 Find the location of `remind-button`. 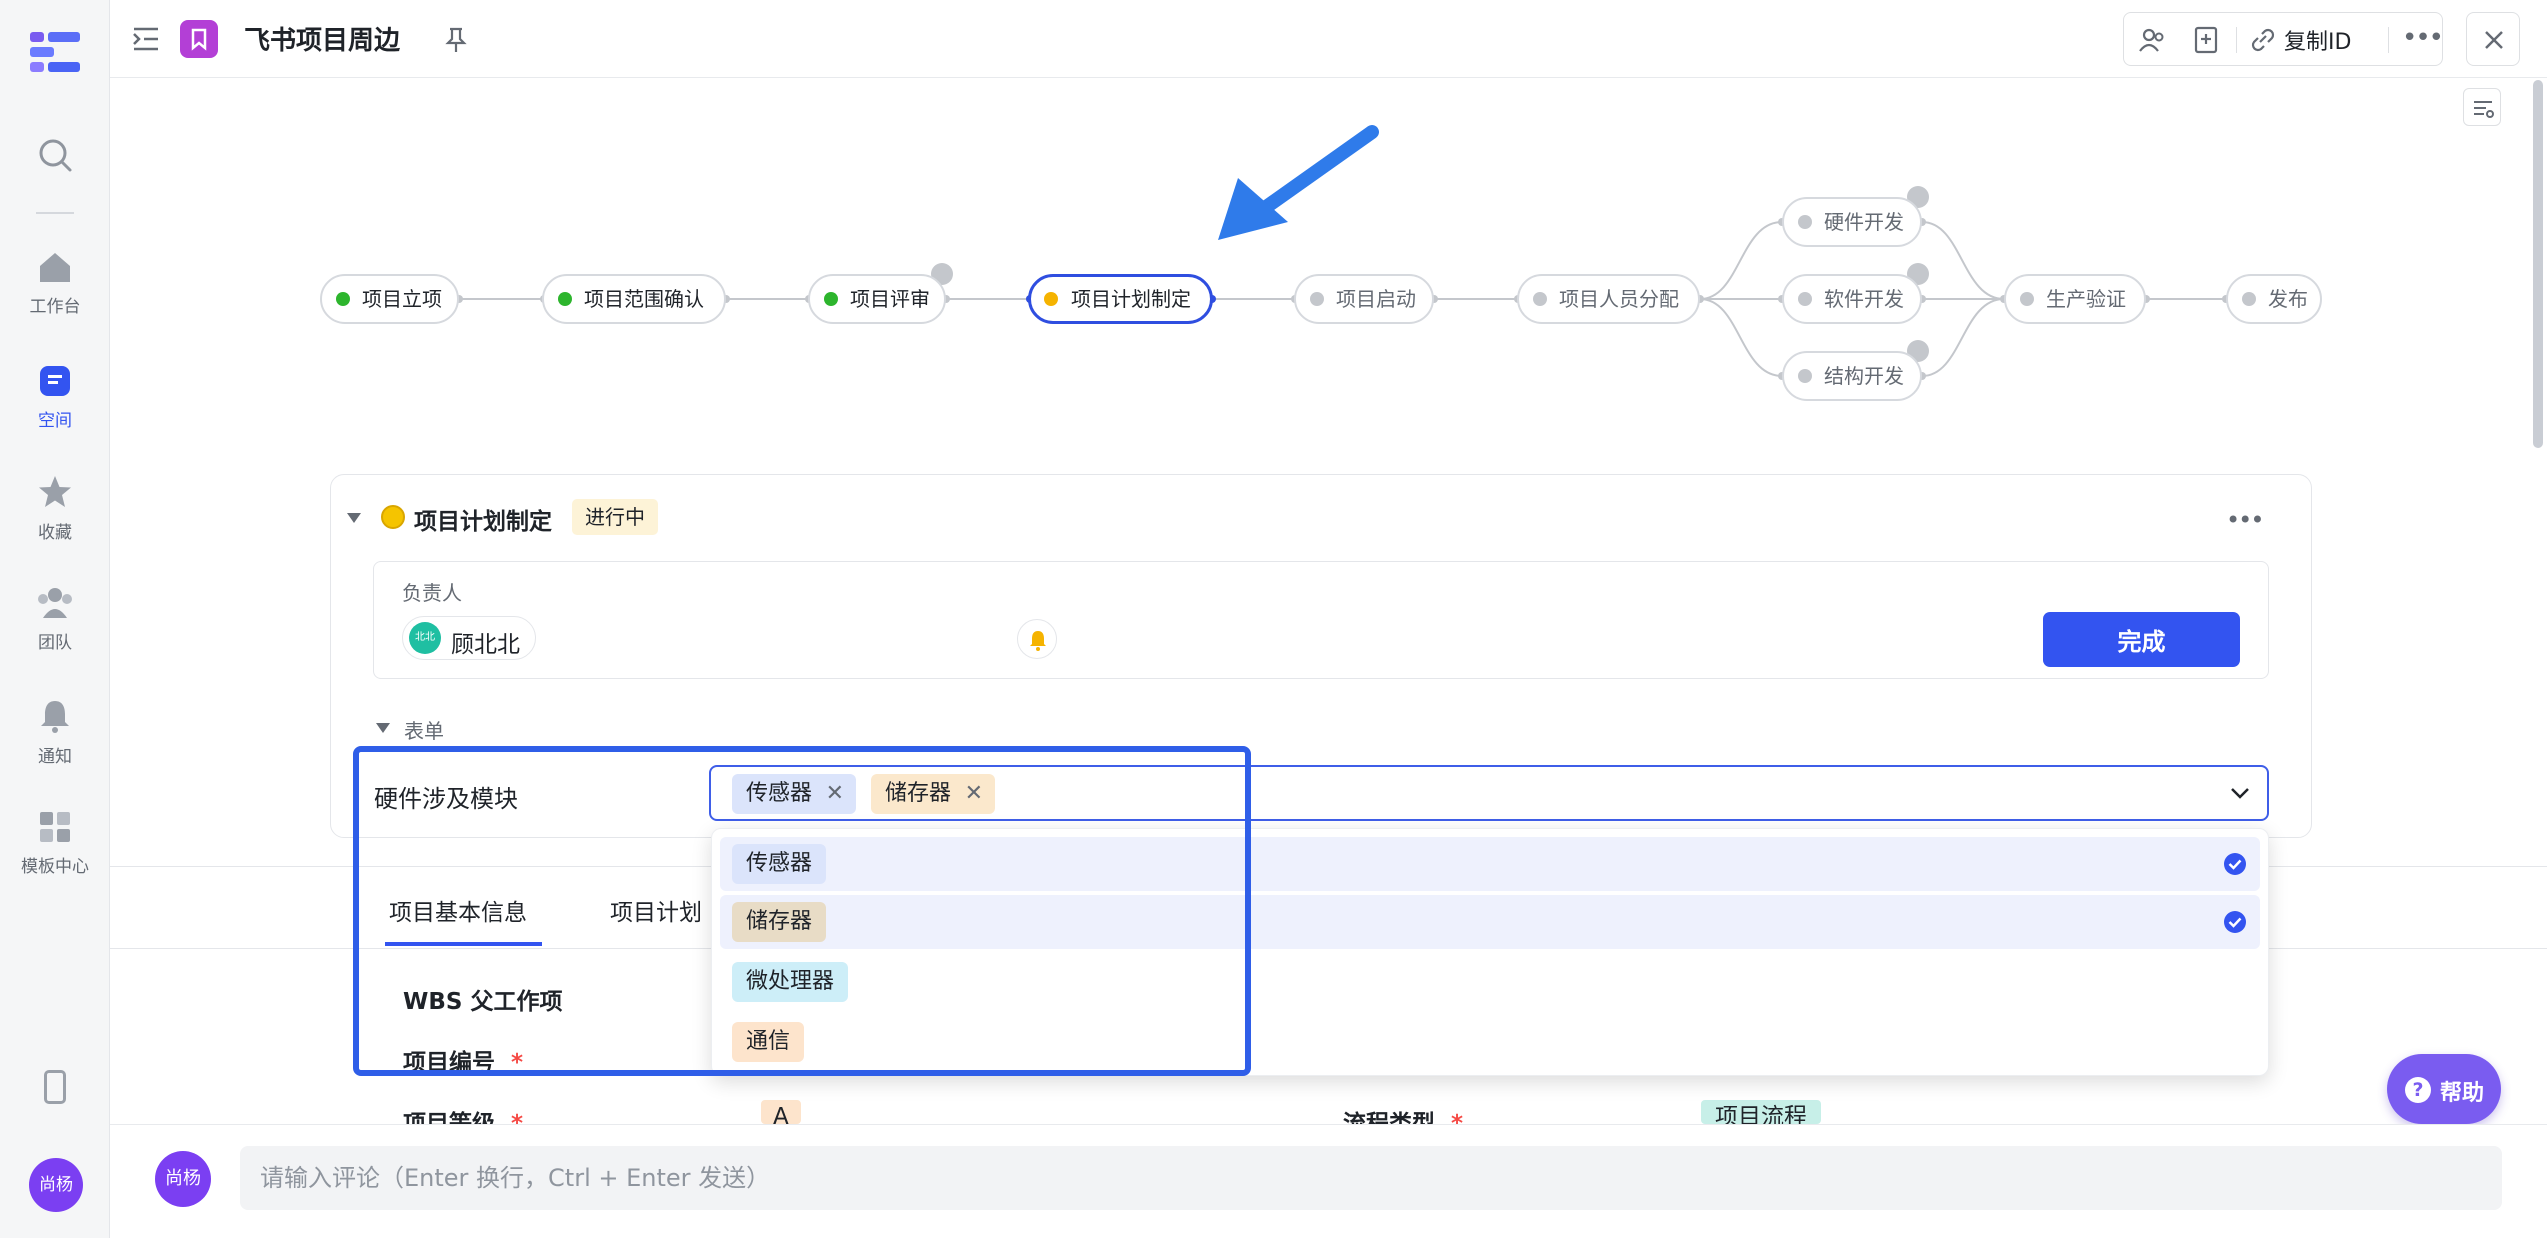

remind-button is located at coordinates (1037, 639).